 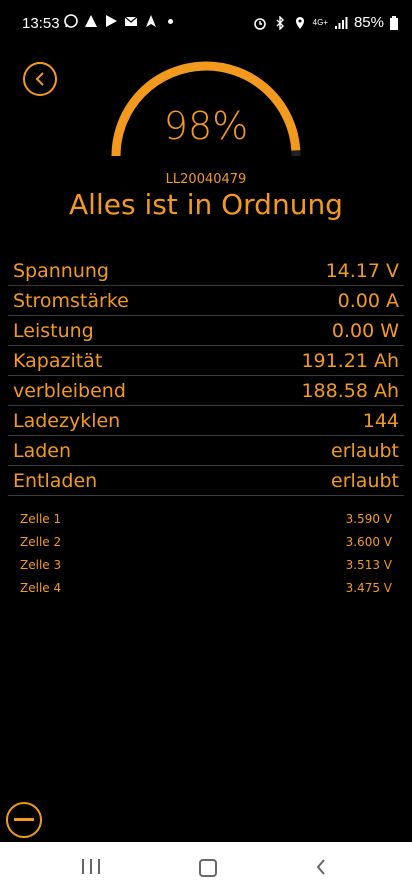 What do you see at coordinates (368, 518) in the screenshot?
I see `cell-voltage: 3.590 V` at bounding box center [368, 518].